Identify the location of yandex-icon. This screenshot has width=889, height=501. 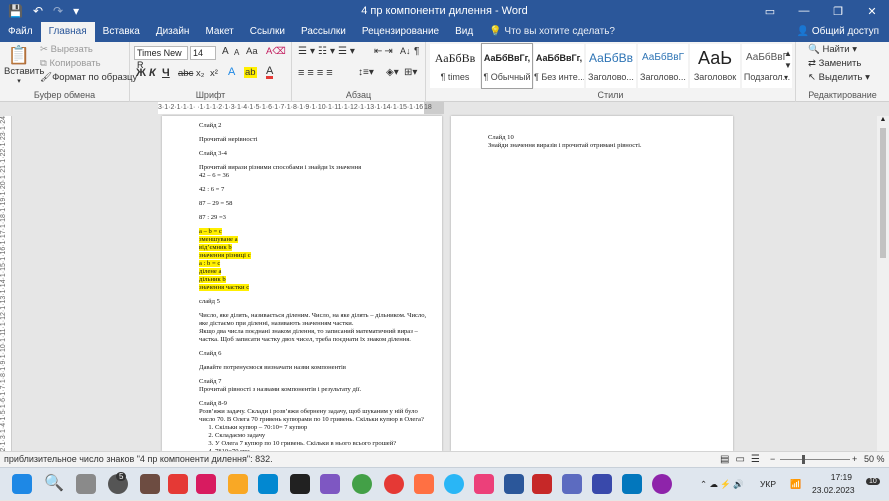
(394, 484).